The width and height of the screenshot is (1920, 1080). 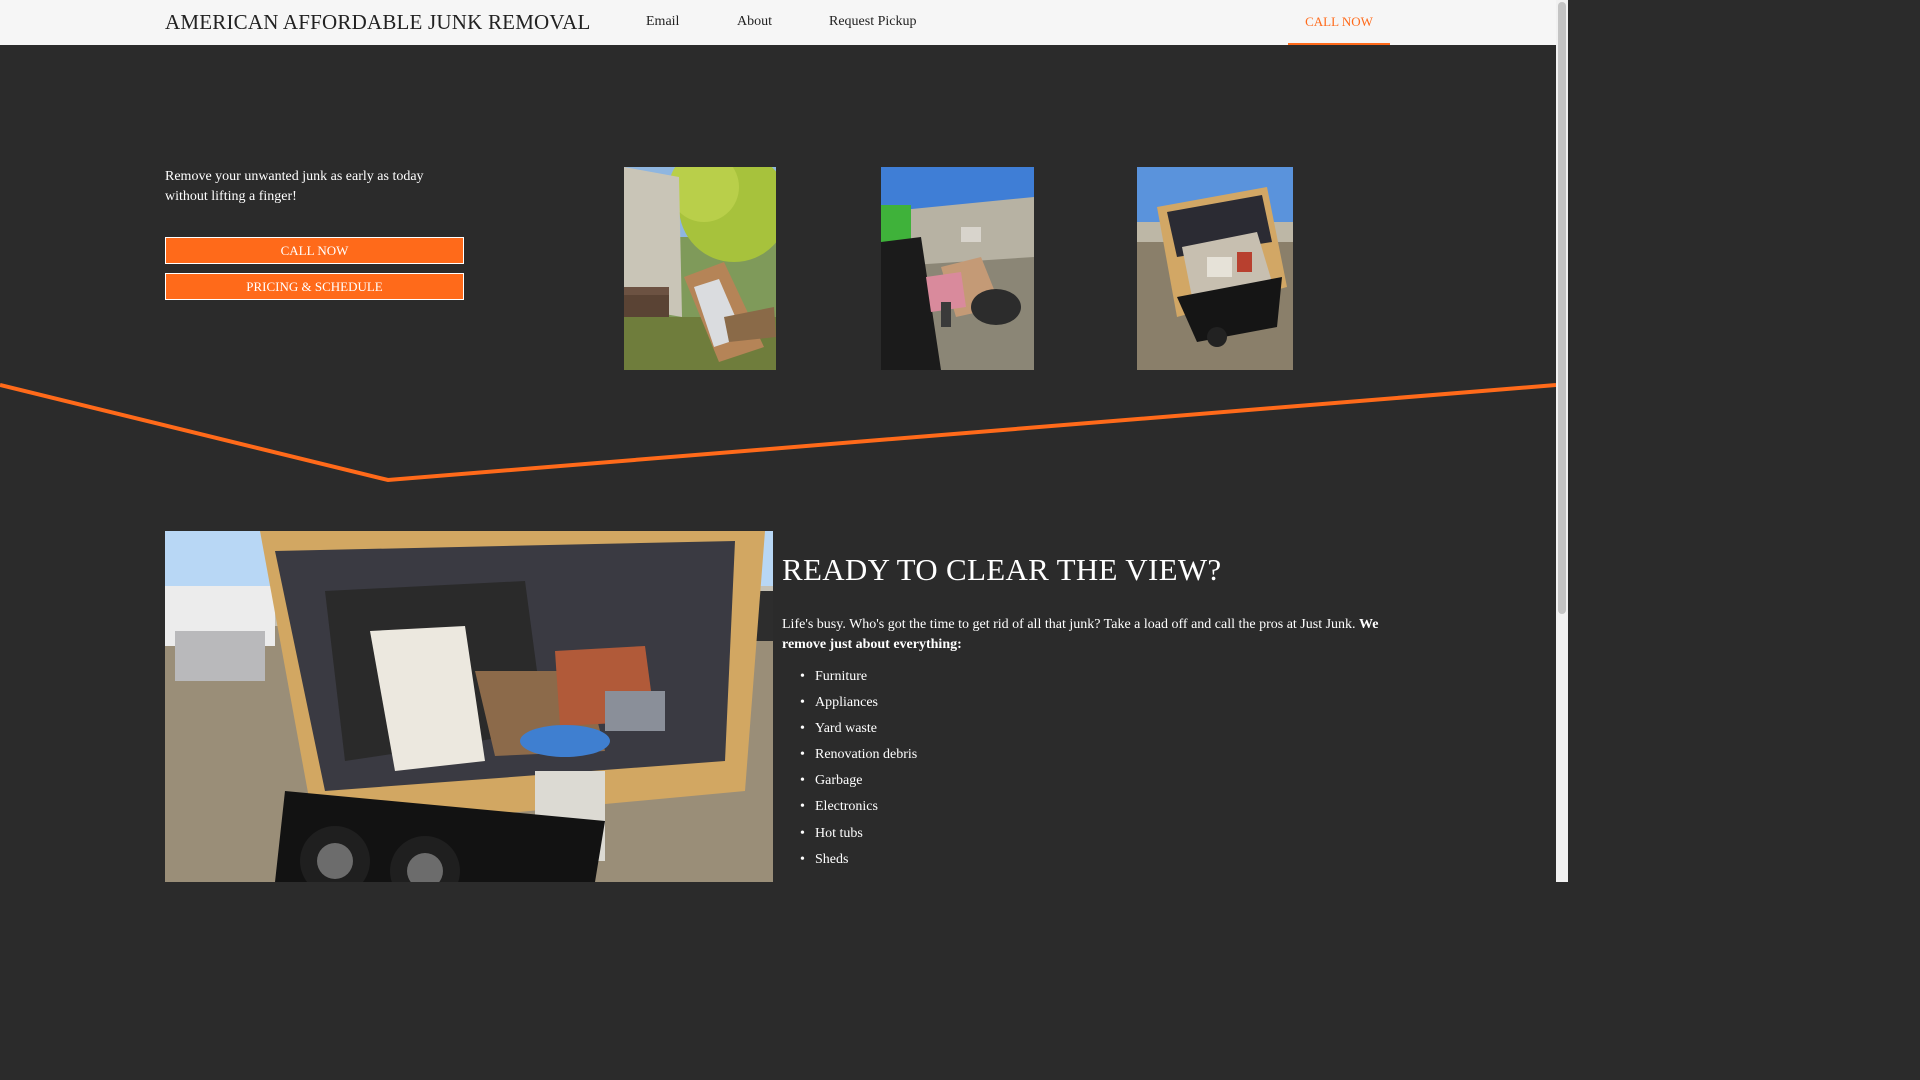 I want to click on list-item-label: Sheds, so click(x=832, y=859).